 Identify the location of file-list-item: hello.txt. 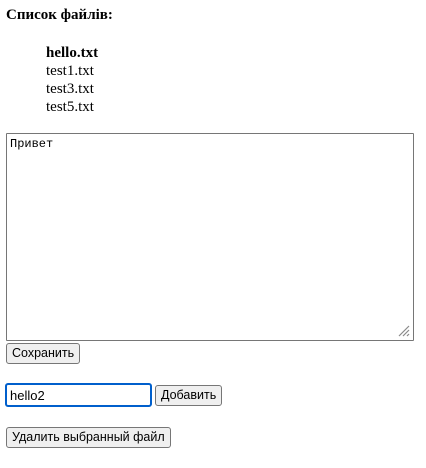
(72, 53).